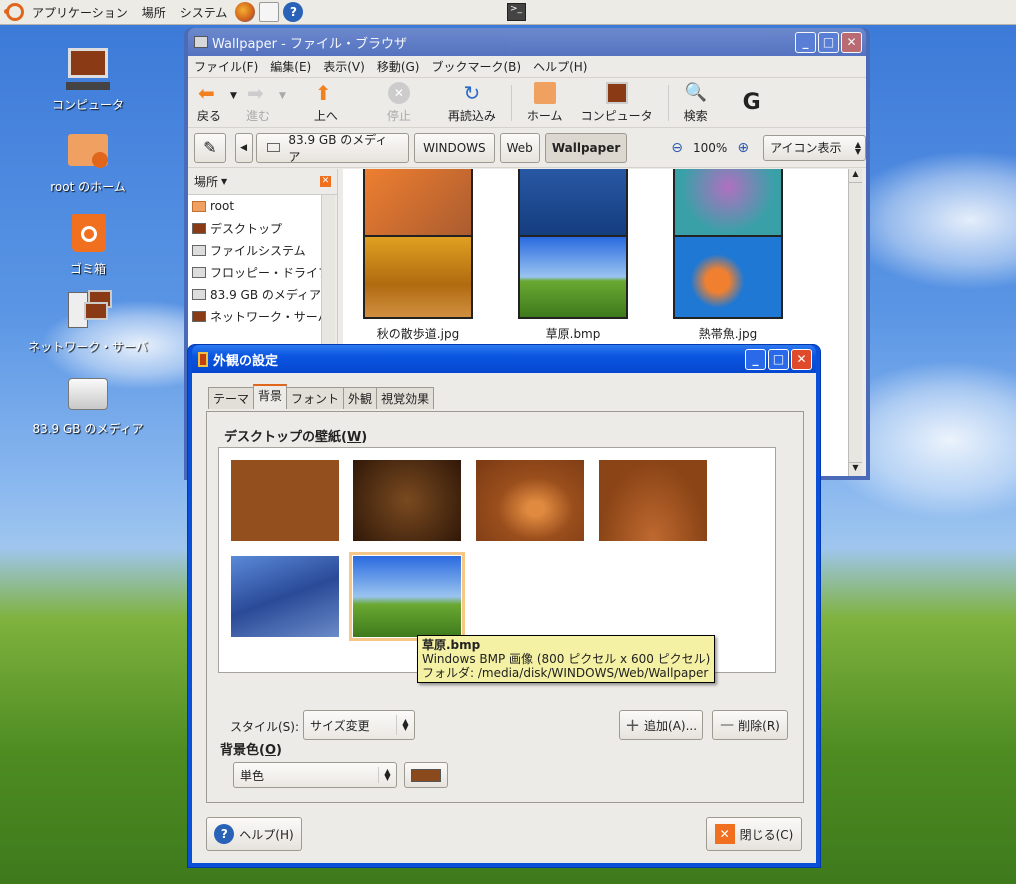 This screenshot has height=884, width=1016. I want to click on path-button-windows: WINDOWS, so click(454, 147).